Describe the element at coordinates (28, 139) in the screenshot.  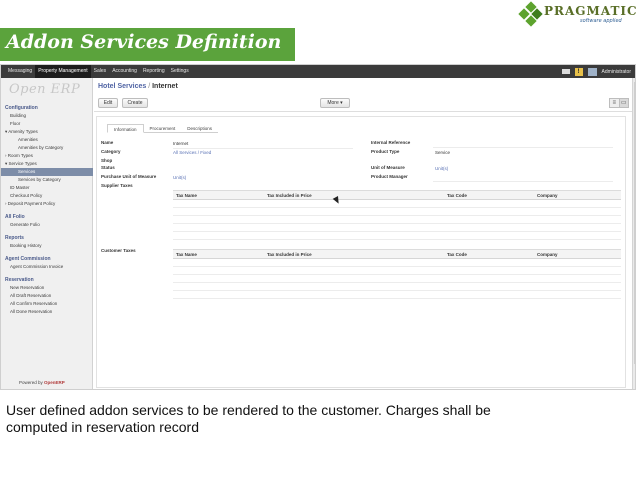
I see `sidebar-item-label: Amenities` at that location.